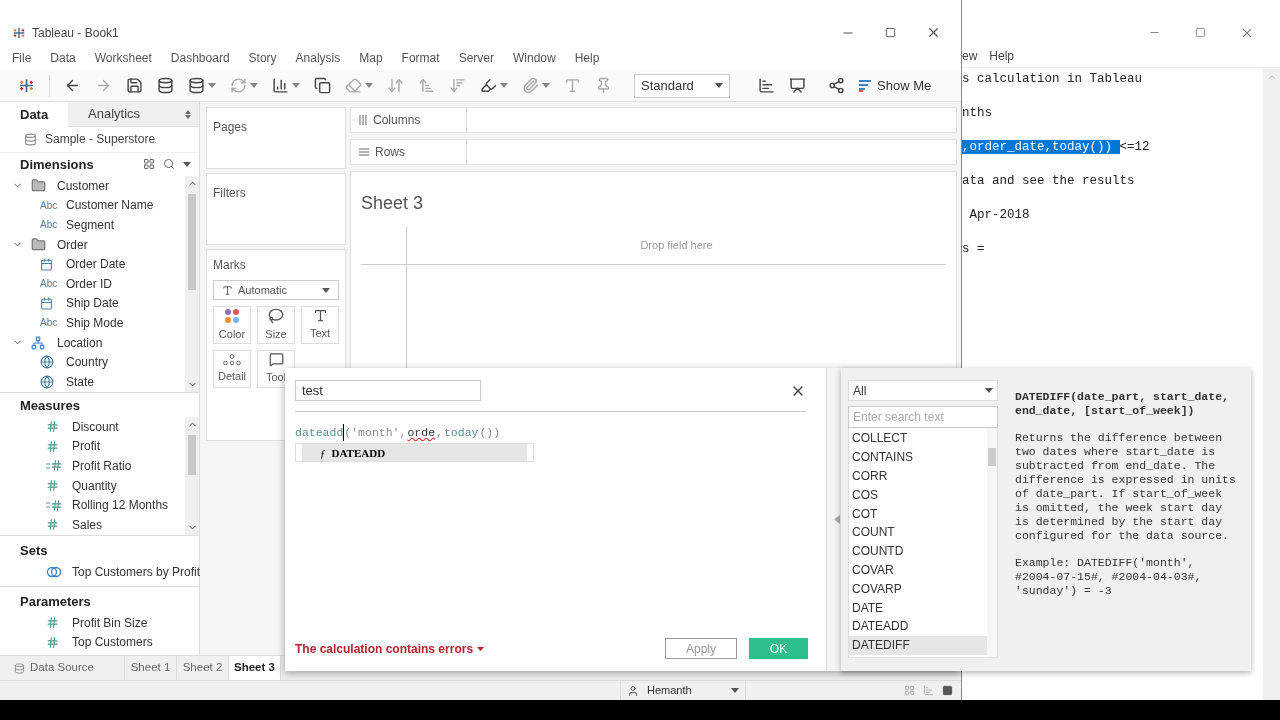  What do you see at coordinates (149, 164) in the screenshot?
I see `grid-icon` at bounding box center [149, 164].